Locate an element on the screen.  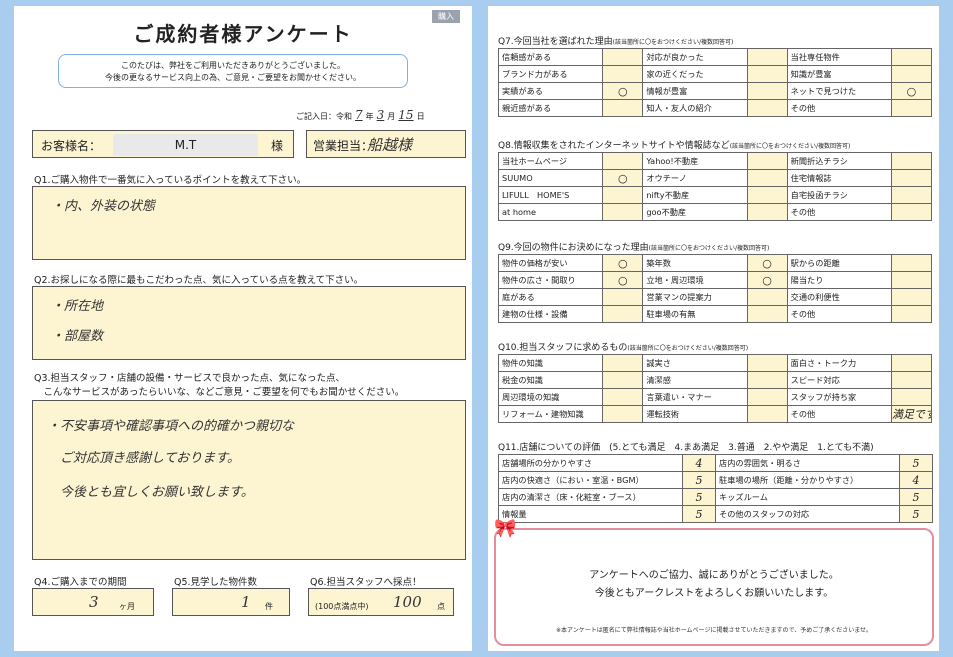
q4-box: 3 ヶ月 is located at coordinates (93, 602).